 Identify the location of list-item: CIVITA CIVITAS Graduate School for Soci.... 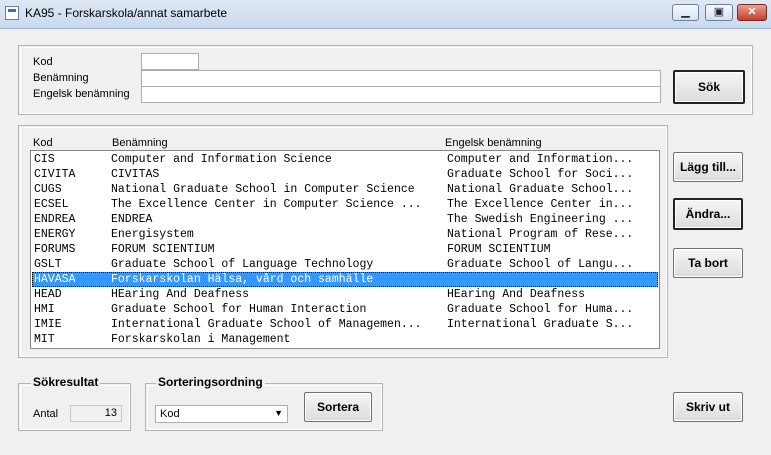
(345, 174).